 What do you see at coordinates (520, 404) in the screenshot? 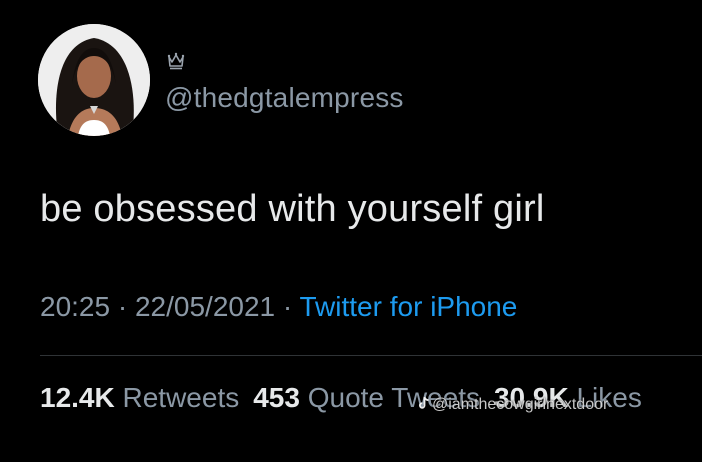
I see `watermark-text: @iamthecowgirlnextdoor` at bounding box center [520, 404].